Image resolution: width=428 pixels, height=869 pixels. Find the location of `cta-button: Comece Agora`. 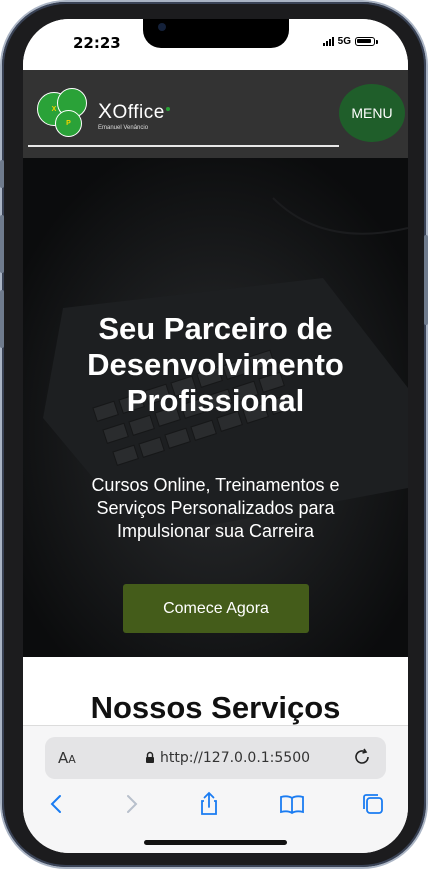

cta-button: Comece Agora is located at coordinates (216, 608).